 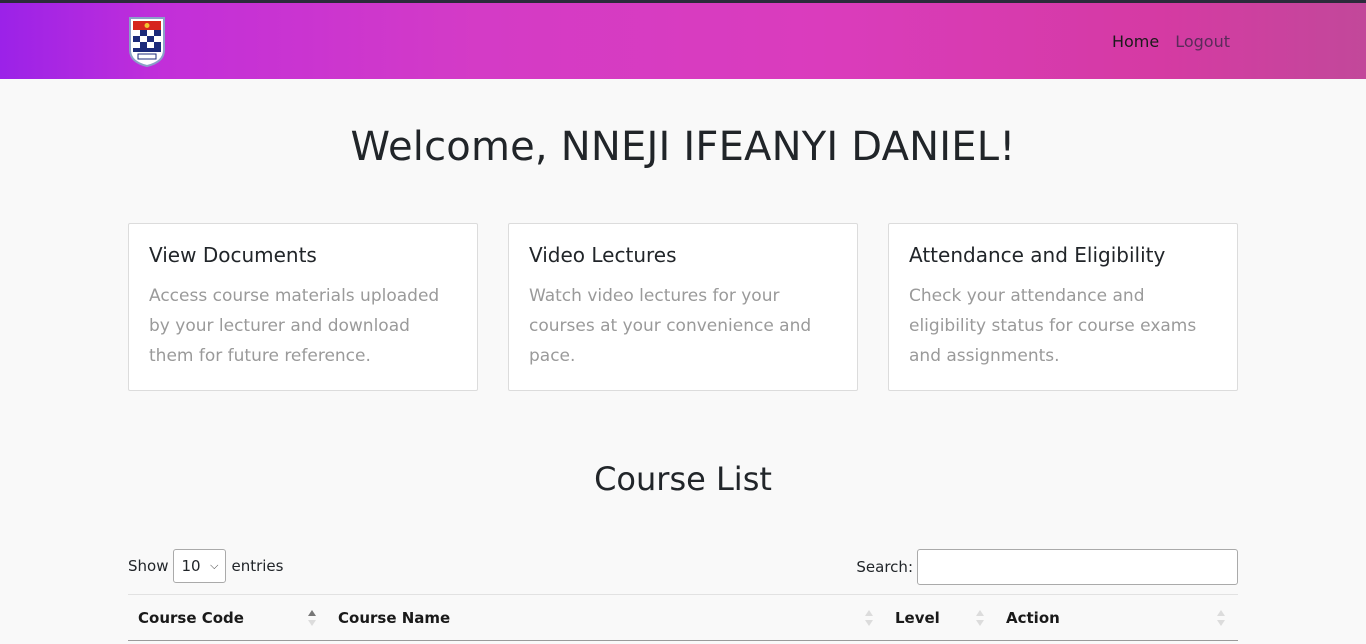 What do you see at coordinates (1135, 41) in the screenshot?
I see `nav-home-link: Home` at bounding box center [1135, 41].